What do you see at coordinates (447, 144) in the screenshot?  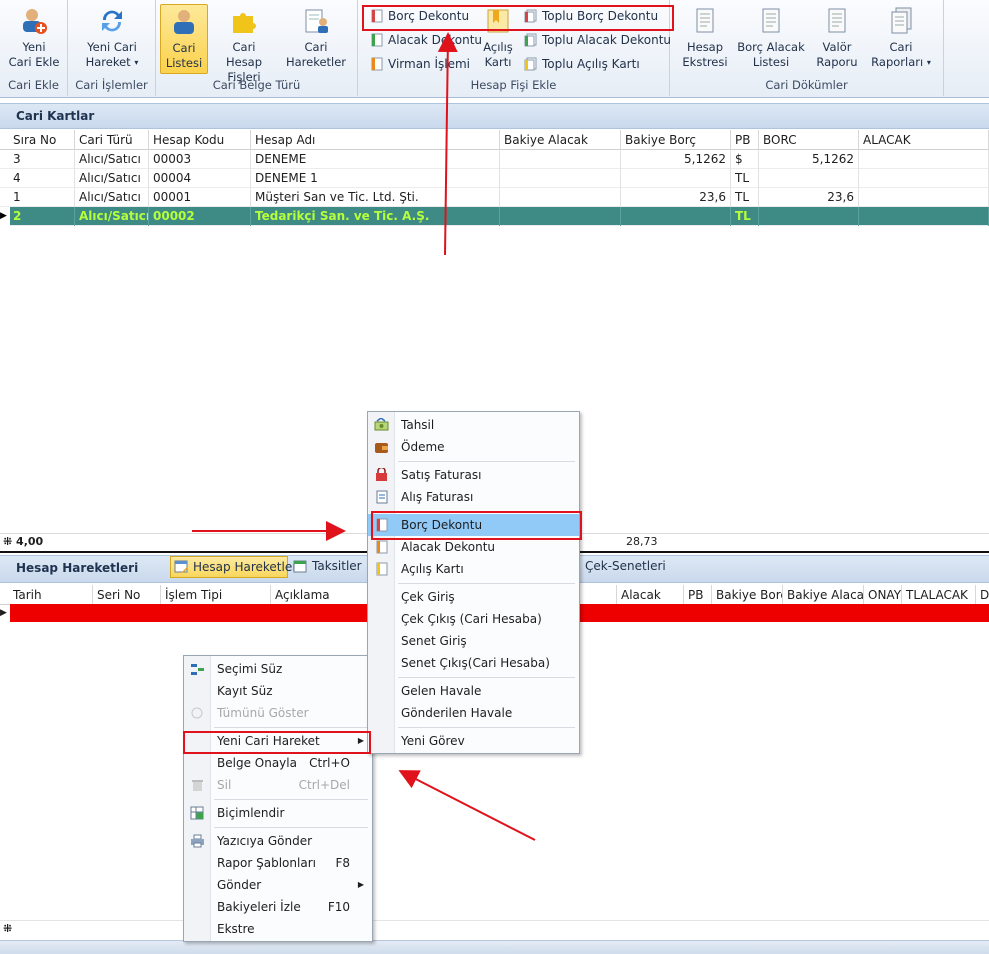 I see `annotation-arrow-up` at bounding box center [447, 144].